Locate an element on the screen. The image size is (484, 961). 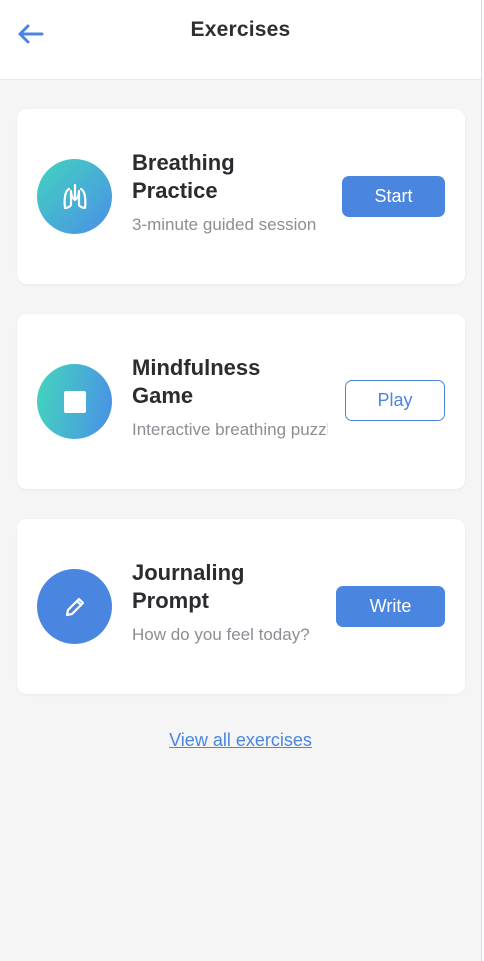
start-button: Start is located at coordinates (393, 196).